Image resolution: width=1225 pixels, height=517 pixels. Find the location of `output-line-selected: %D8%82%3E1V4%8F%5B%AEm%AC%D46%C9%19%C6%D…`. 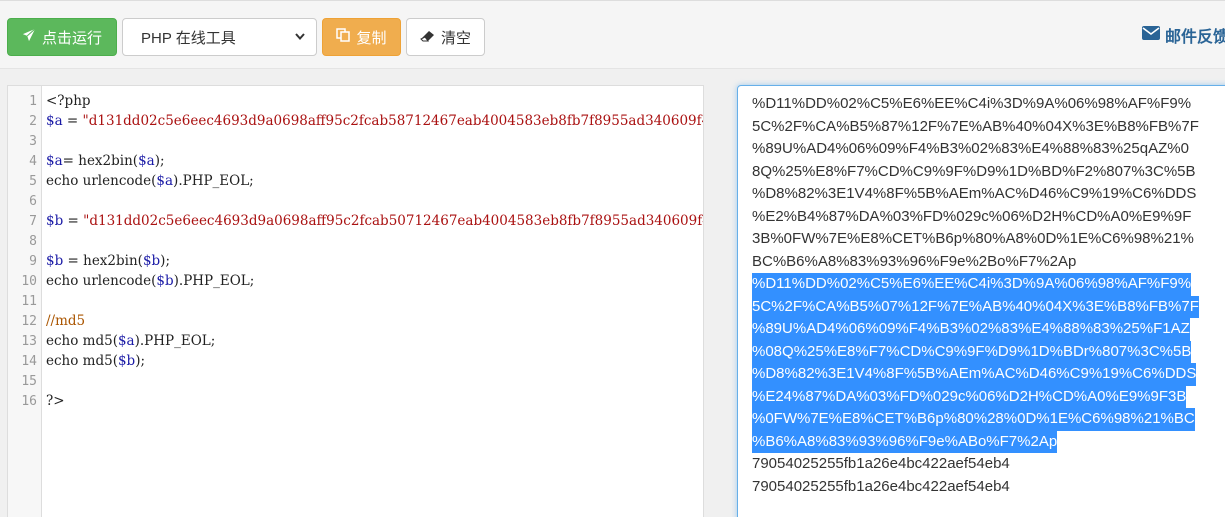

output-line-selected: %D8%82%3E1V4%8F%5B%AEm%AC%D46%C9%19%C6%D… is located at coordinates (988, 374).